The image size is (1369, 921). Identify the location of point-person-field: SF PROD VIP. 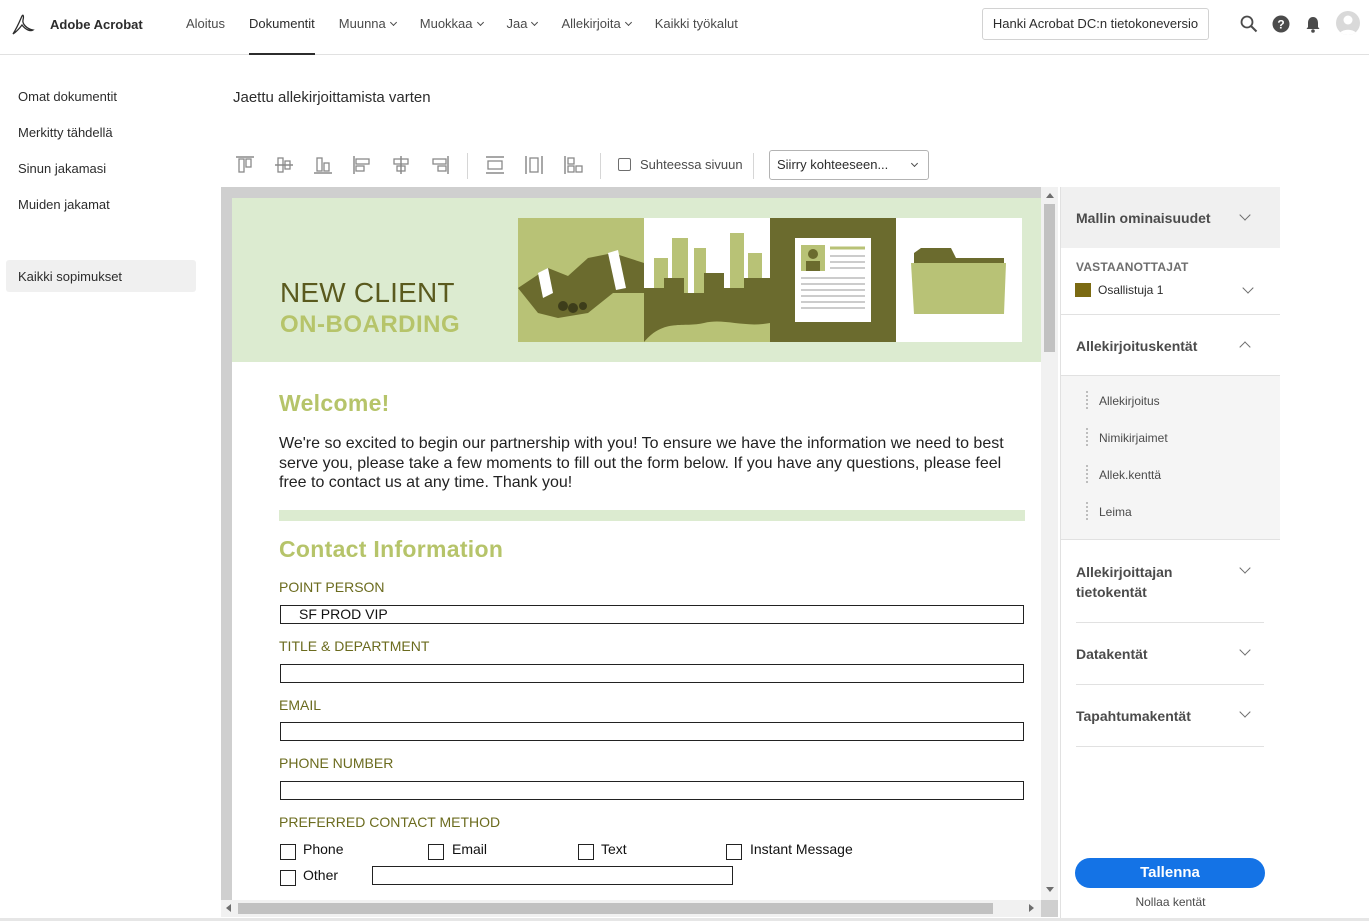
(652, 614).